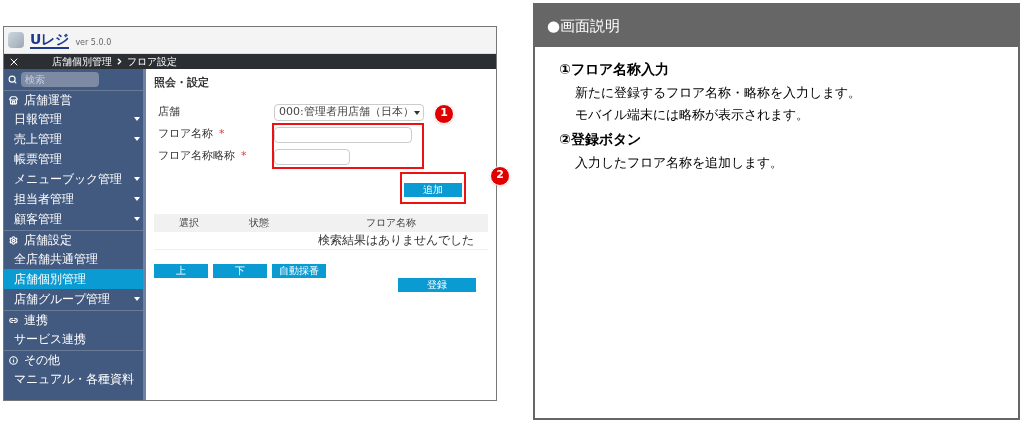 Image resolution: width=1024 pixels, height=422 pixels. Describe the element at coordinates (73, 379) in the screenshot. I see `sidebar-item: マニュアル・各種資料` at that location.